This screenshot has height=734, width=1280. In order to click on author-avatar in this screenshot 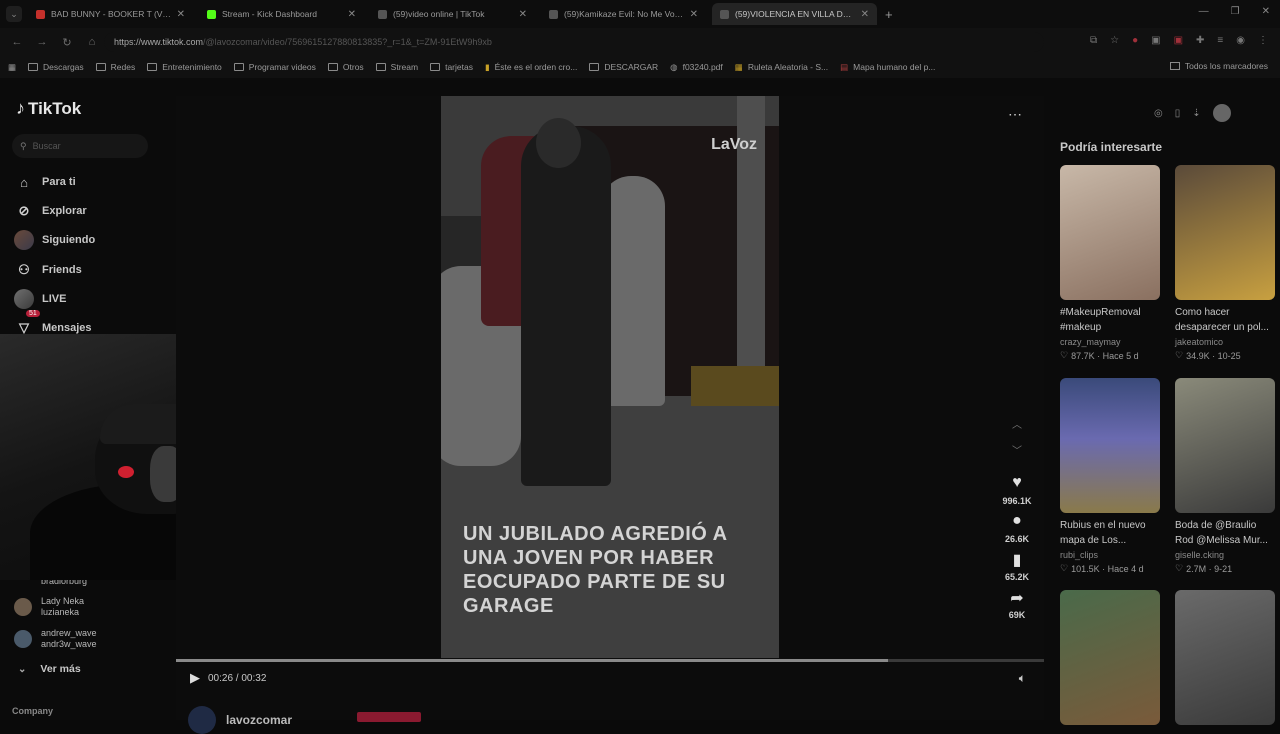, I will do `click(202, 720)`.